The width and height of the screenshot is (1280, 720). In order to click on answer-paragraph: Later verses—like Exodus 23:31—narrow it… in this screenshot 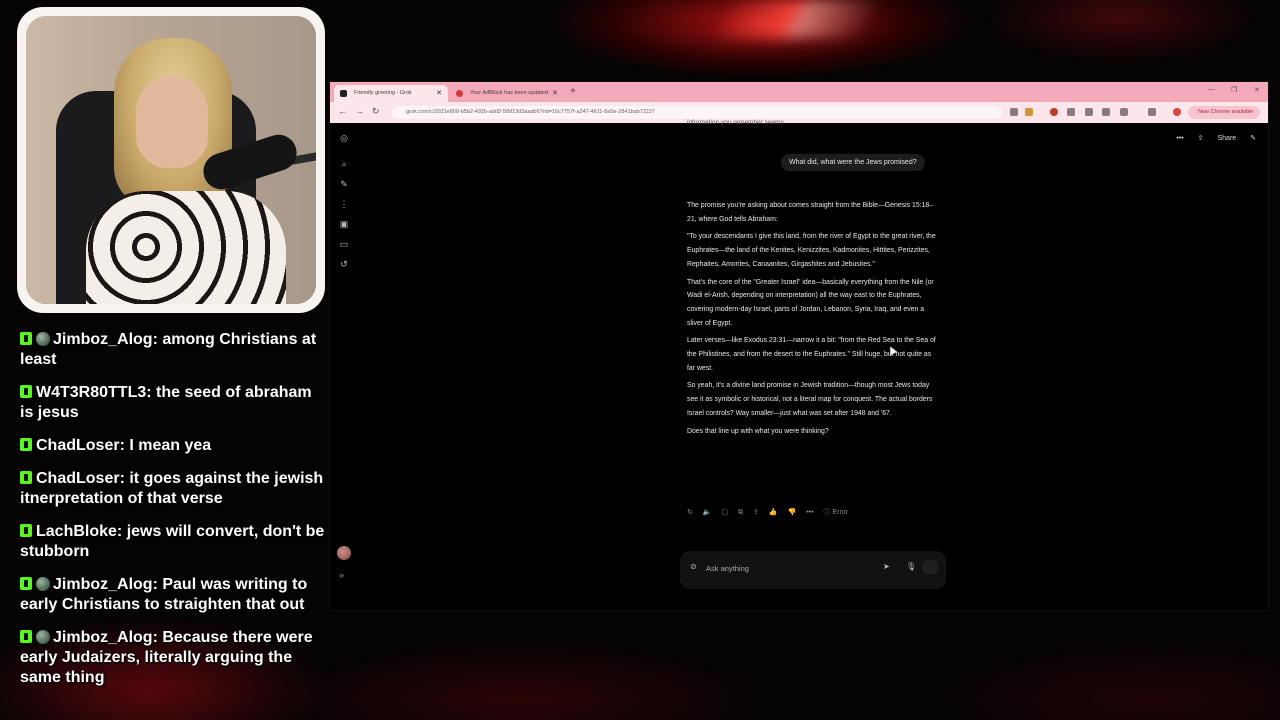, I will do `click(811, 354)`.